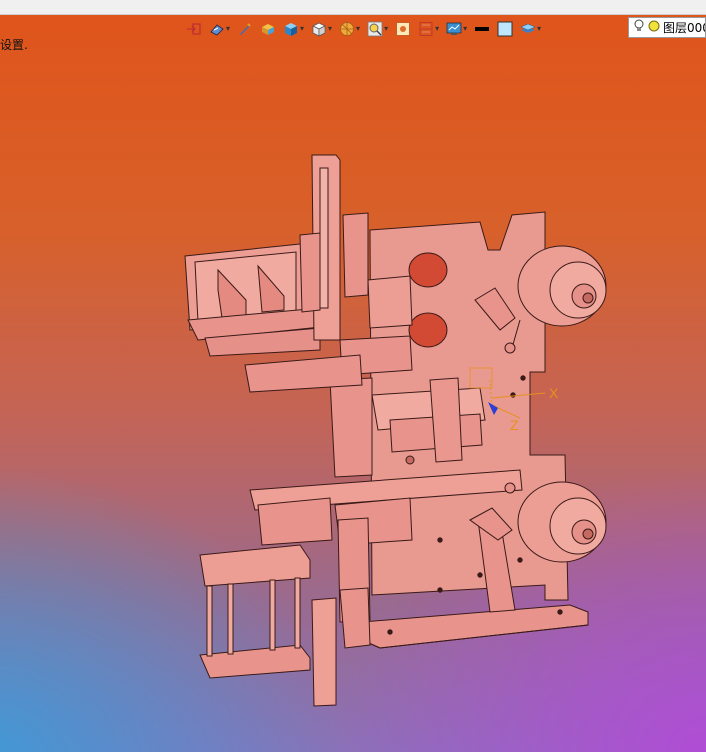  I want to click on upper-spool, so click(562, 286).